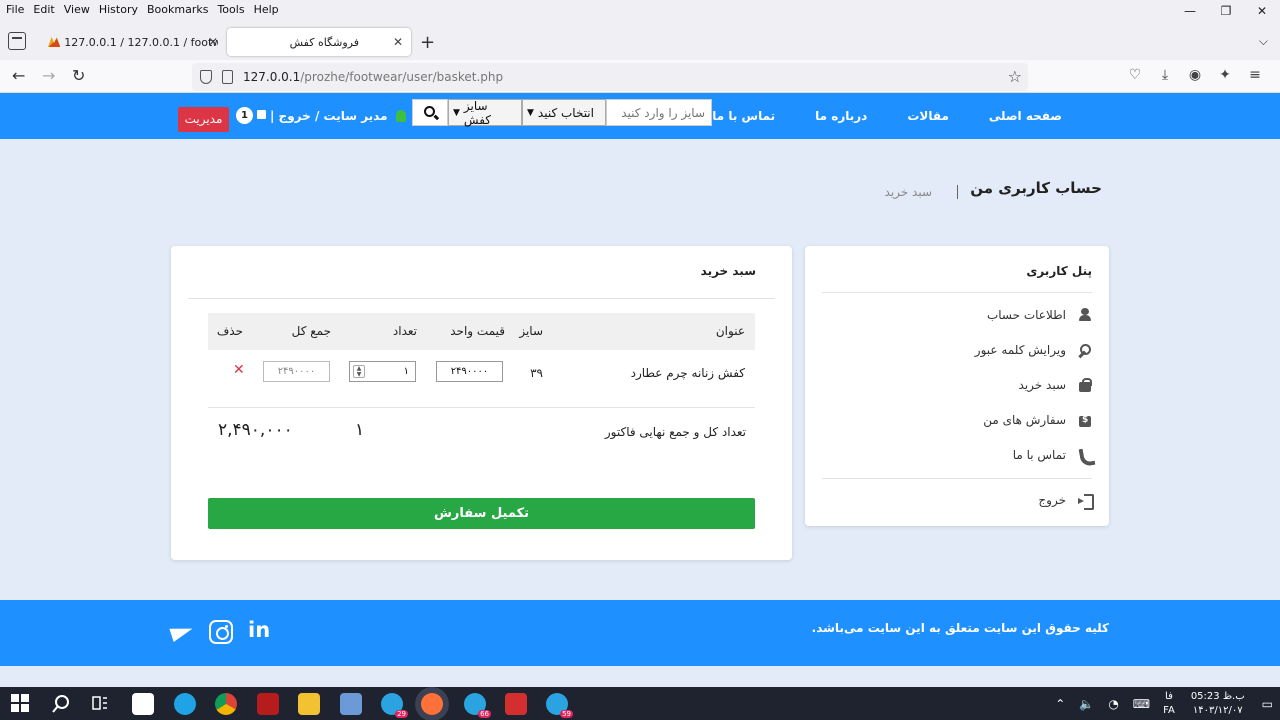 The height and width of the screenshot is (720, 1280). What do you see at coordinates (1190, 12) in the screenshot?
I see `minimize-icon: —` at bounding box center [1190, 12].